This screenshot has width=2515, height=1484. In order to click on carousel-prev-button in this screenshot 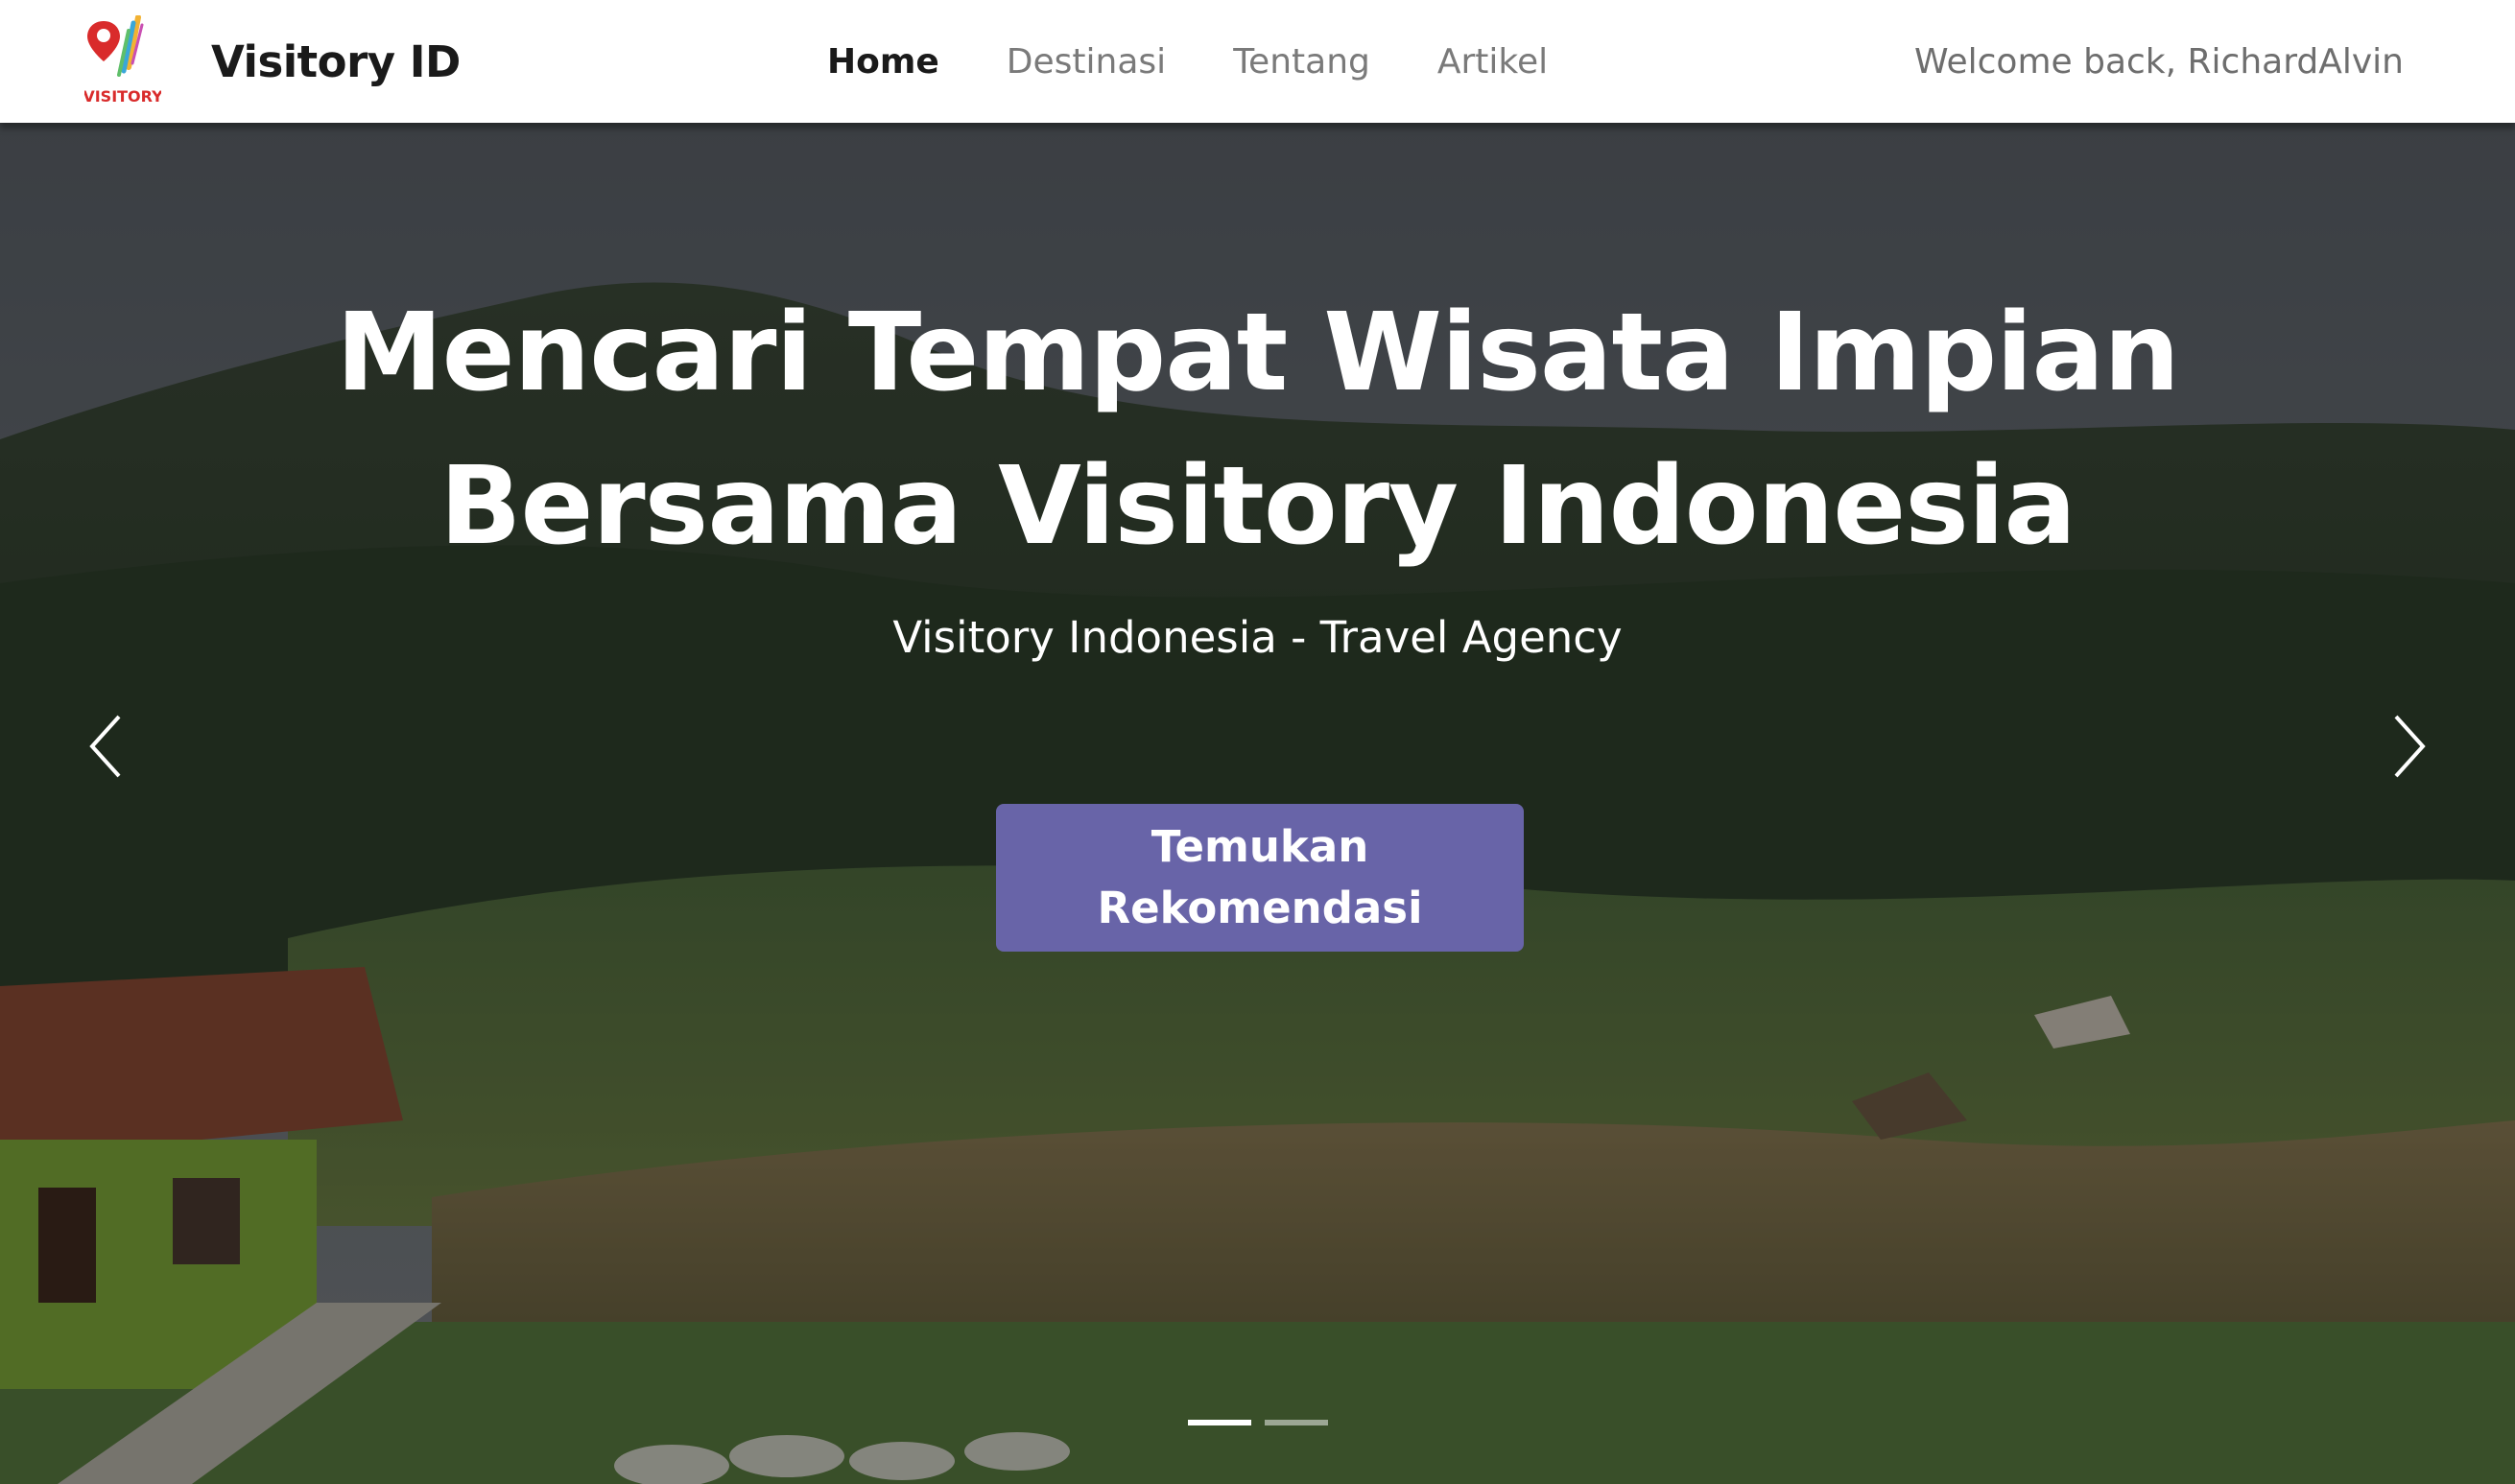, I will do `click(105, 746)`.